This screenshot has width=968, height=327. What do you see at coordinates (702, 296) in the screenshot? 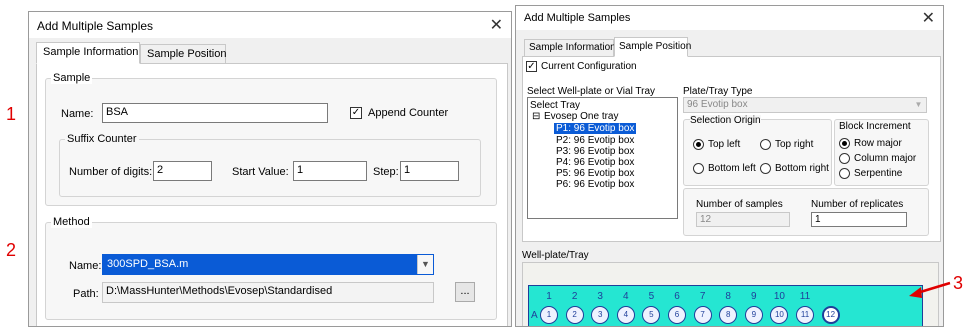
I see `plate-column-header: 7` at bounding box center [702, 296].